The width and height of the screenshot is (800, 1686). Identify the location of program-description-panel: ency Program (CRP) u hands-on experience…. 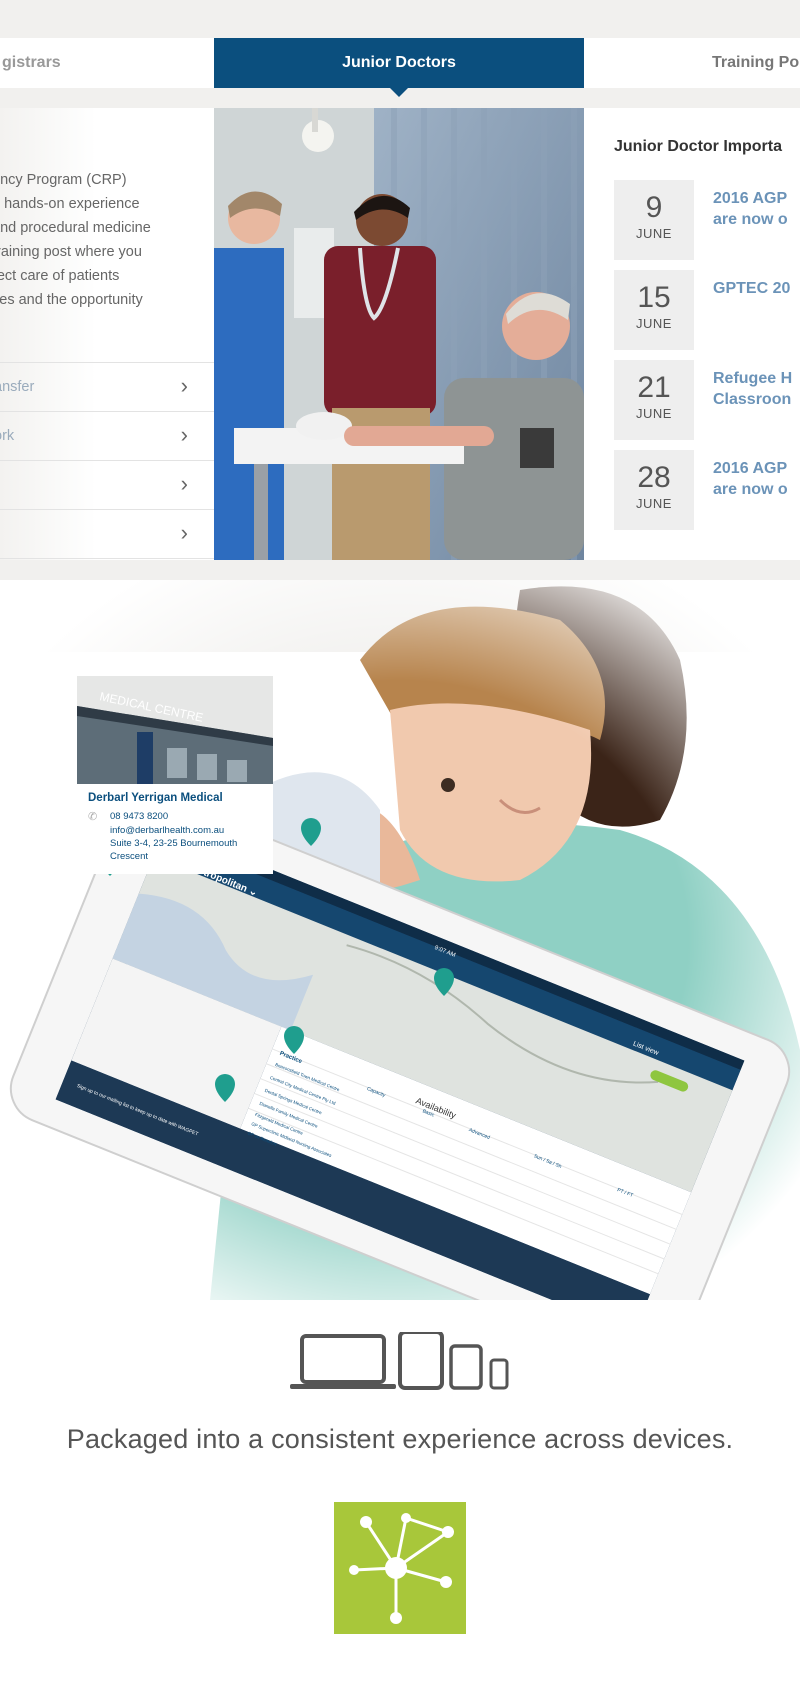
(107, 334).